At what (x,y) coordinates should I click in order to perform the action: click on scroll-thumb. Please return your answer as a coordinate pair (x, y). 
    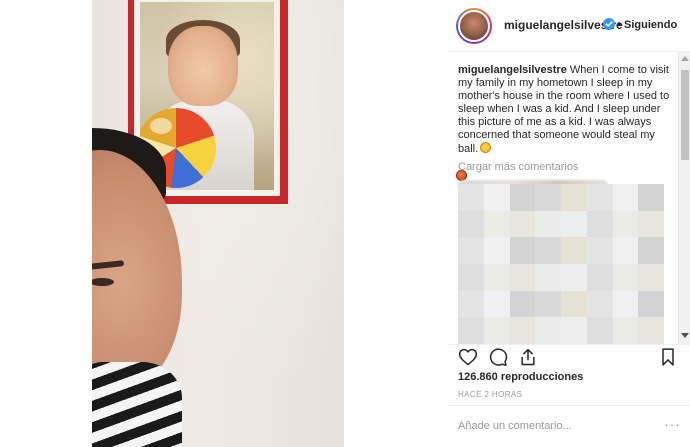
    Looking at the image, I should click on (685, 115).